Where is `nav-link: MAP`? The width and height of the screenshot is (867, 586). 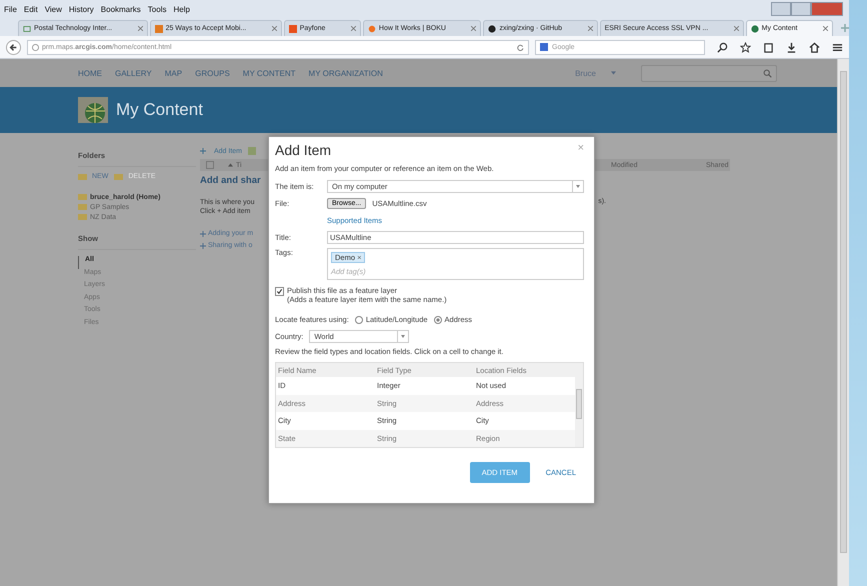 nav-link: MAP is located at coordinates (173, 73).